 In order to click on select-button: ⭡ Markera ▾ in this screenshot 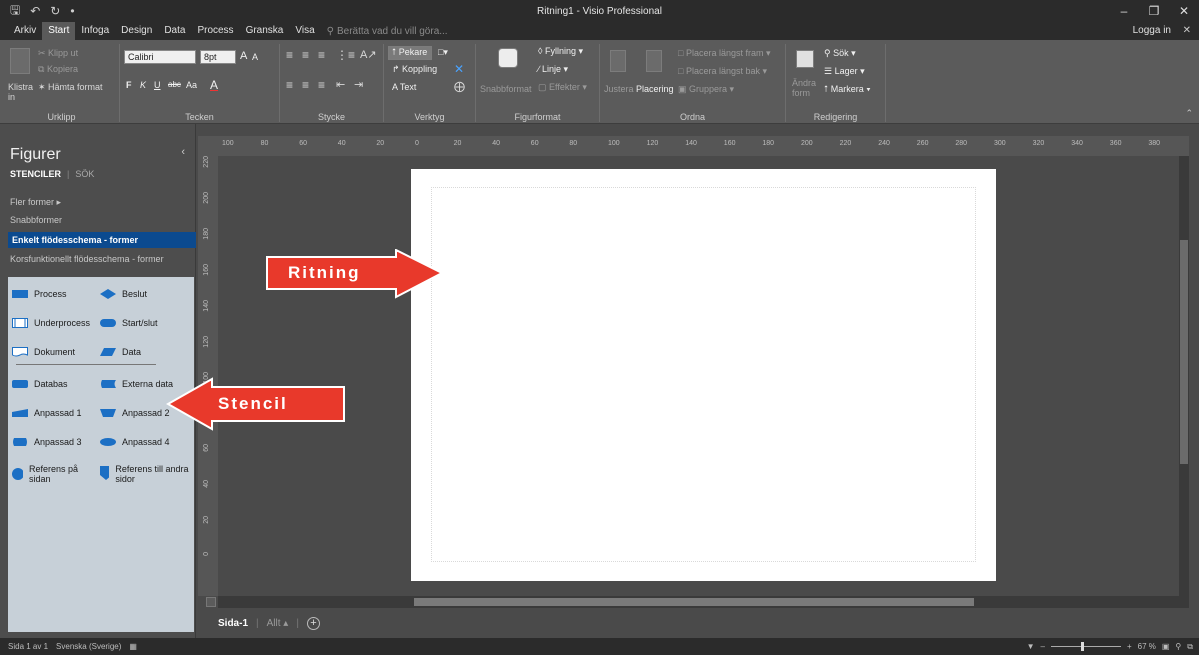, I will do `click(847, 89)`.